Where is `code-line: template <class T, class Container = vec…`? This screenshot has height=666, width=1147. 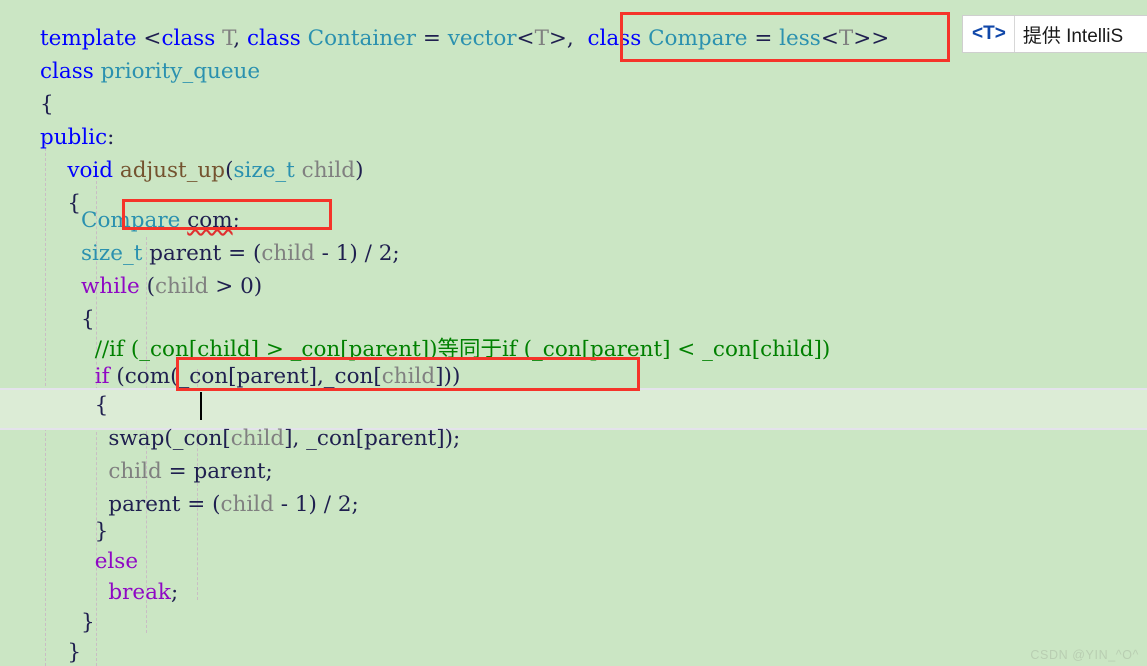
code-line: template <class T, class Container = vec… is located at coordinates (464, 38).